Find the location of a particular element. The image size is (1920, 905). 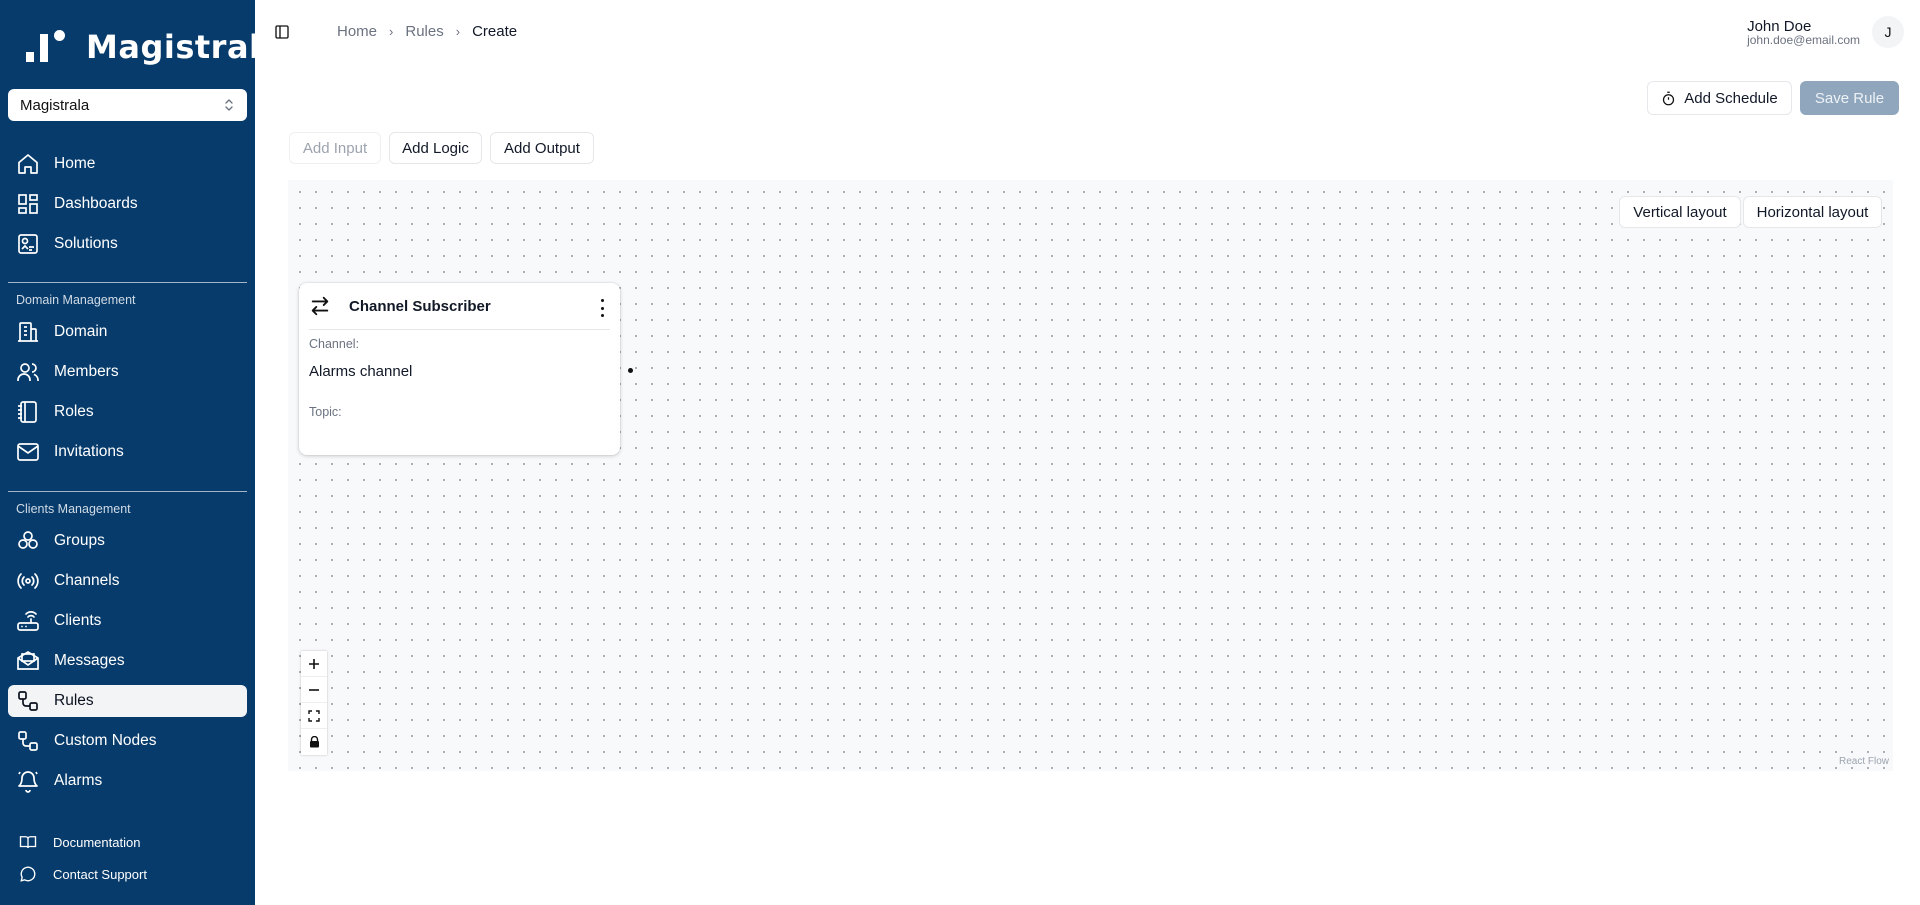

zoom-in-button is located at coordinates (314, 664).